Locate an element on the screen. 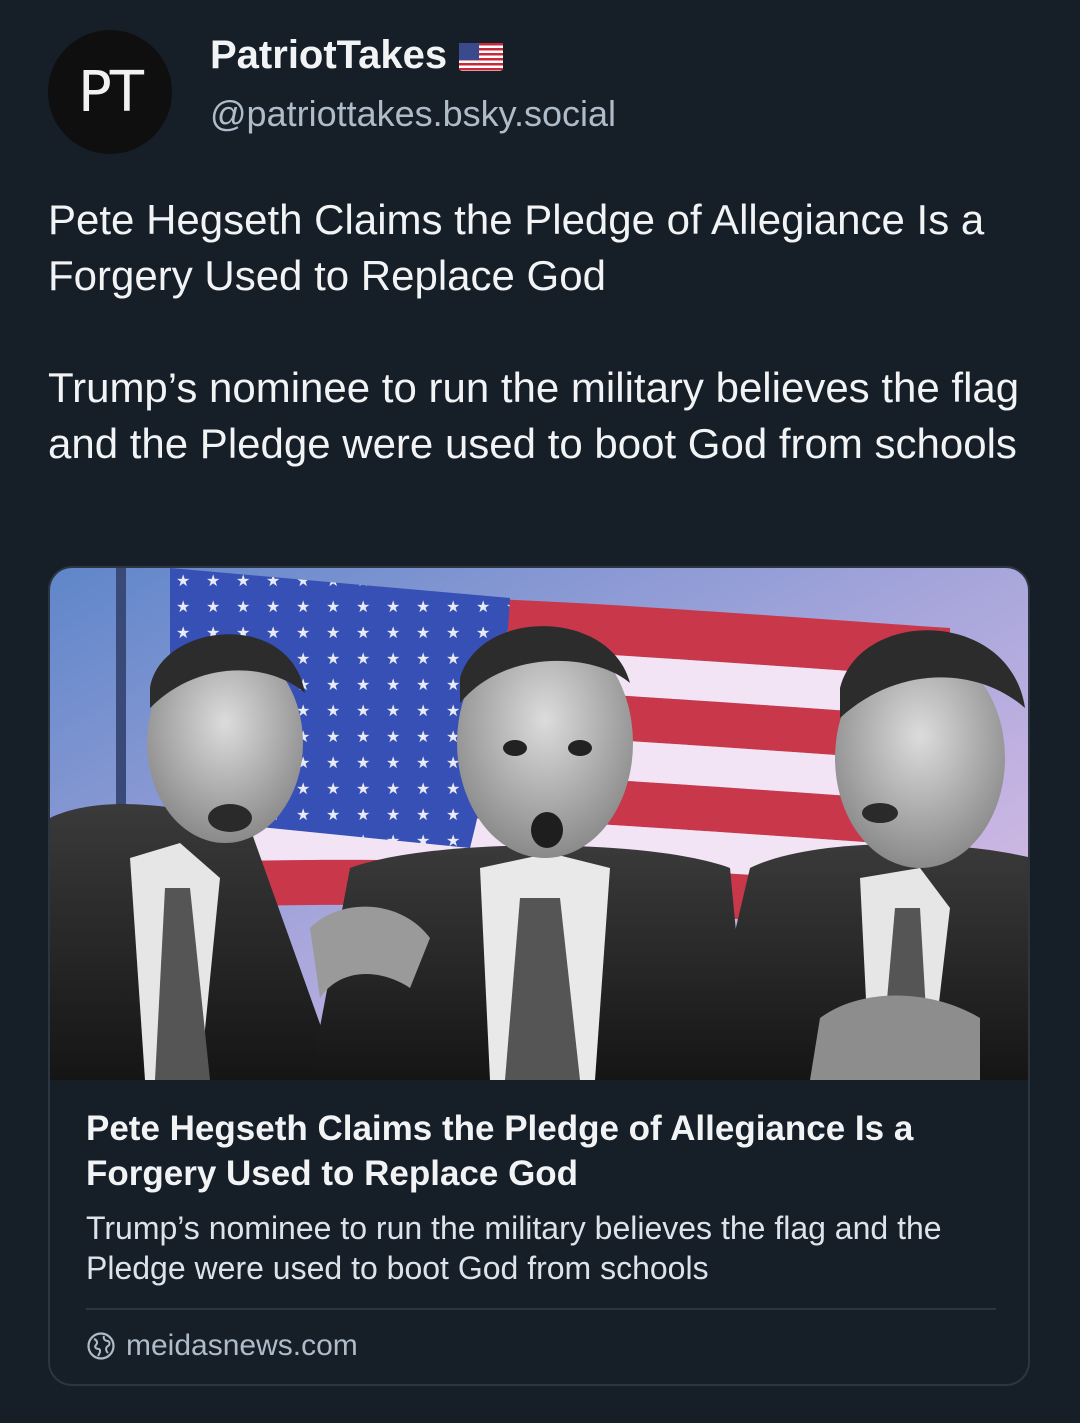 The image size is (1080, 1423). globe-icon is located at coordinates (101, 1346).